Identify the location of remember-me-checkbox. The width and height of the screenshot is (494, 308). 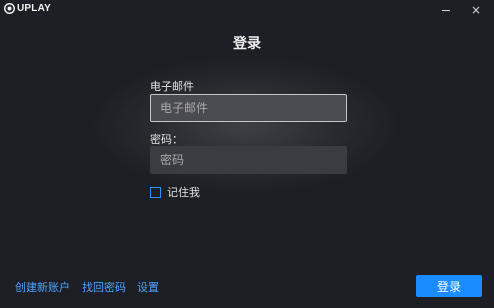
(155, 192).